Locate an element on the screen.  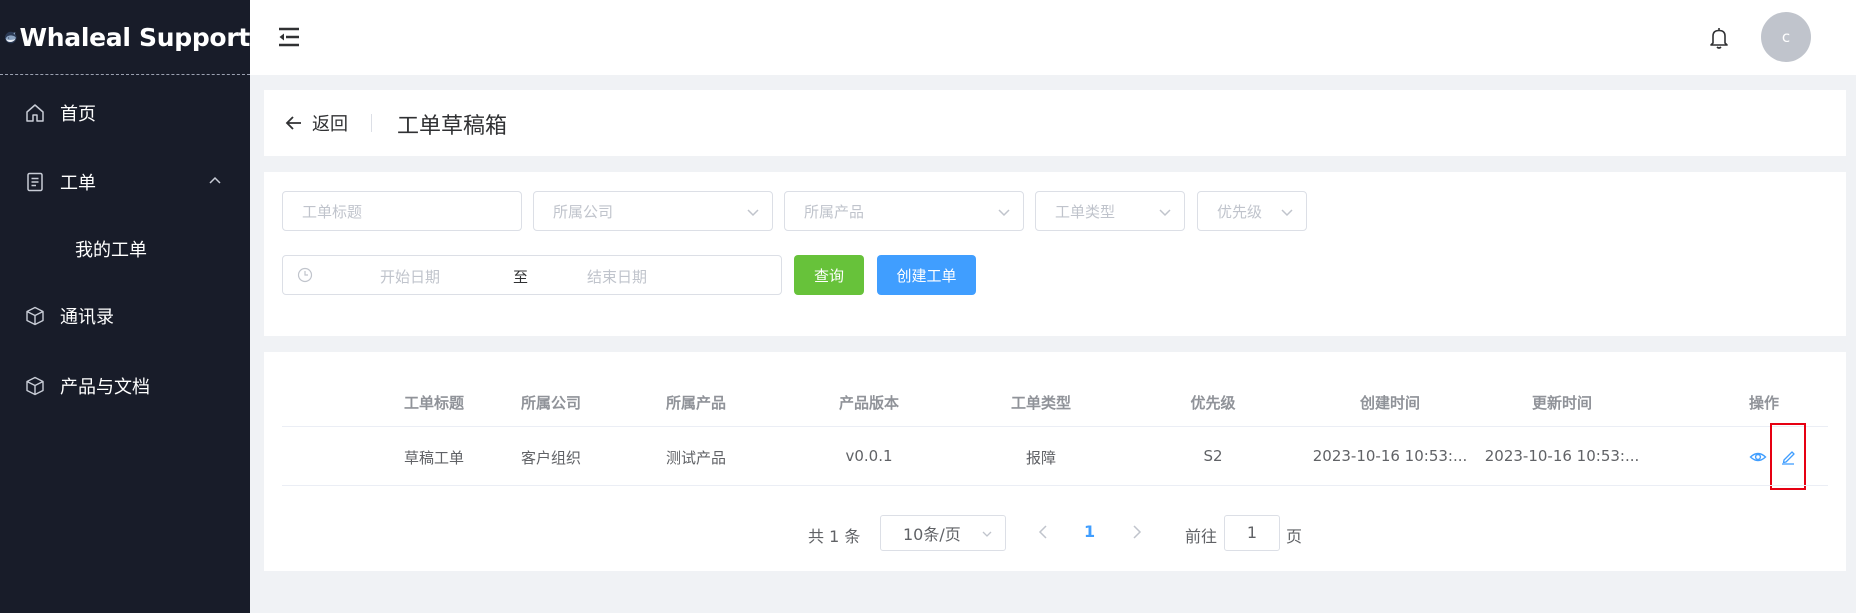
chevron-right-icon is located at coordinates (1137, 532).